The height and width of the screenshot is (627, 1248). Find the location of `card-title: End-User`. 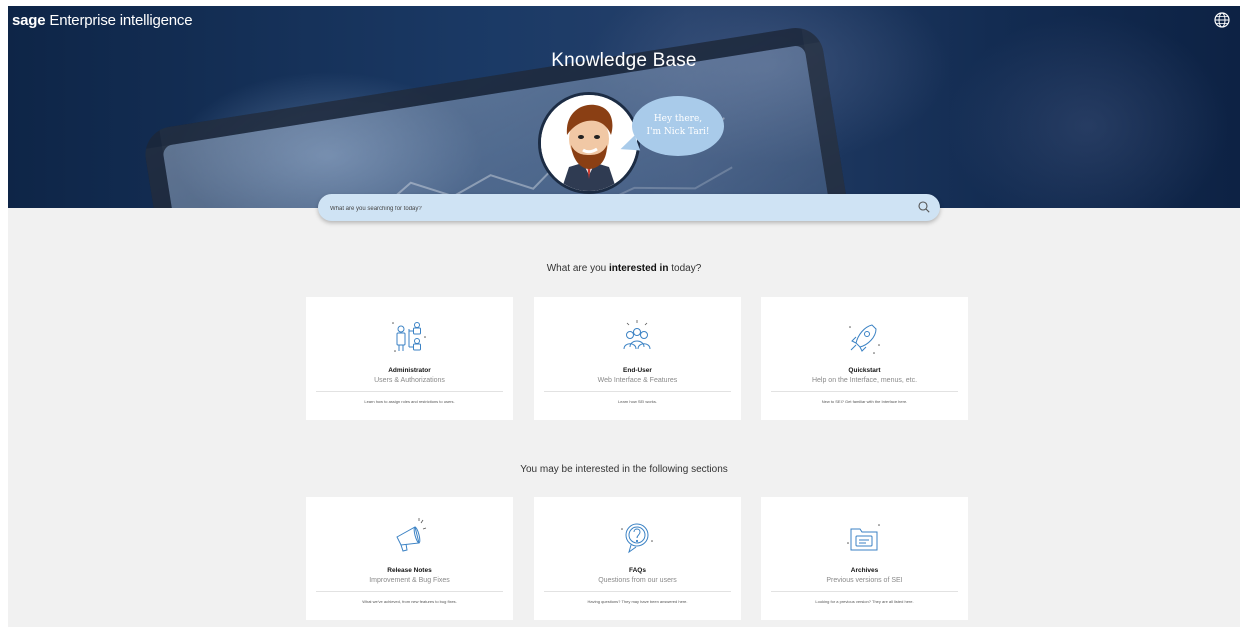

card-title: End-User is located at coordinates (637, 370).